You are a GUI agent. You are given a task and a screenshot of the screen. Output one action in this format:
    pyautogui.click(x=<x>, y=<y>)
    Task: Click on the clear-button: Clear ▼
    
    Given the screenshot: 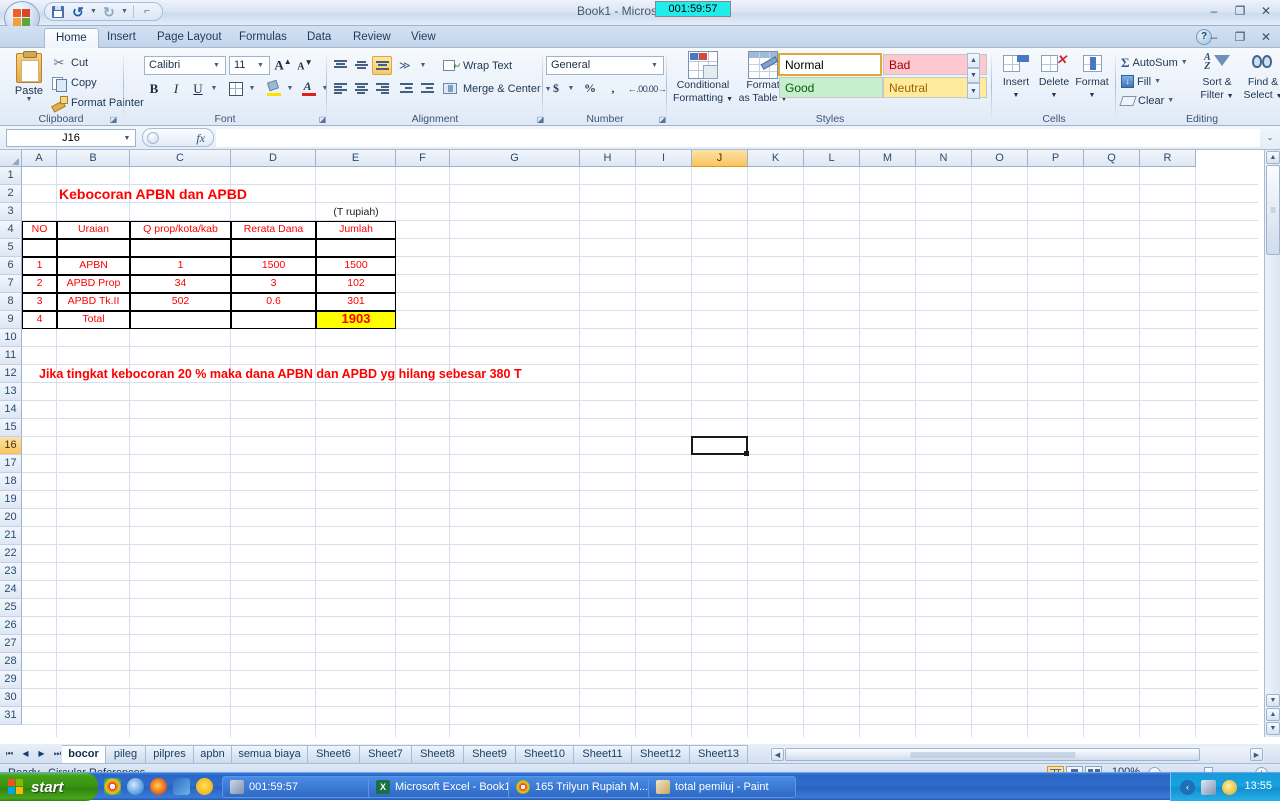 What is the action you would take?
    pyautogui.click(x=1147, y=100)
    